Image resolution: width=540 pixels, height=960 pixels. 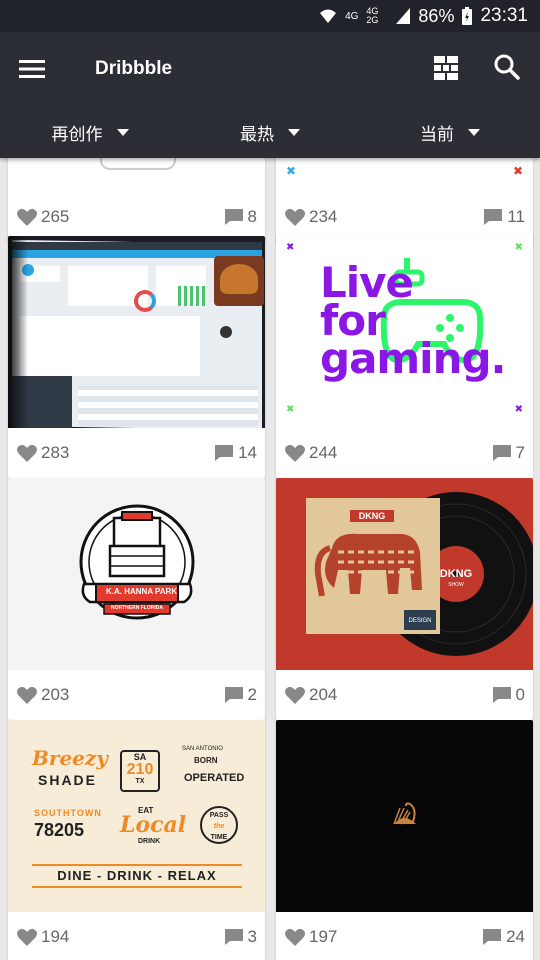 I want to click on poster-shade: SHADE, so click(x=68, y=780).